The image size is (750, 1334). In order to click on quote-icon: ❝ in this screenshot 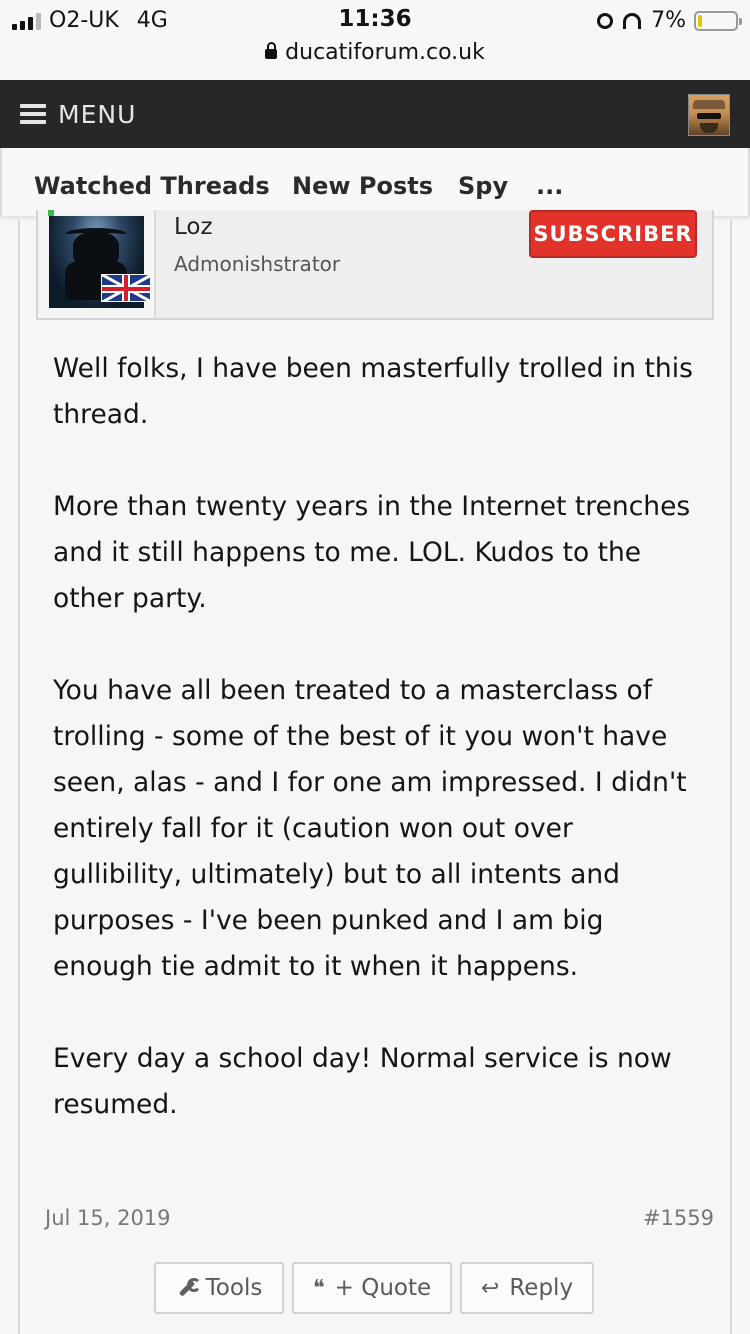, I will do `click(318, 1288)`.